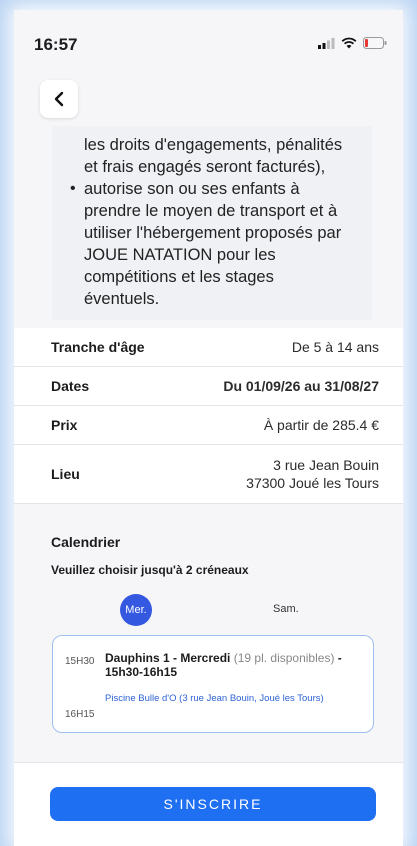  I want to click on description-line: compétitions et les stages, so click(179, 277).